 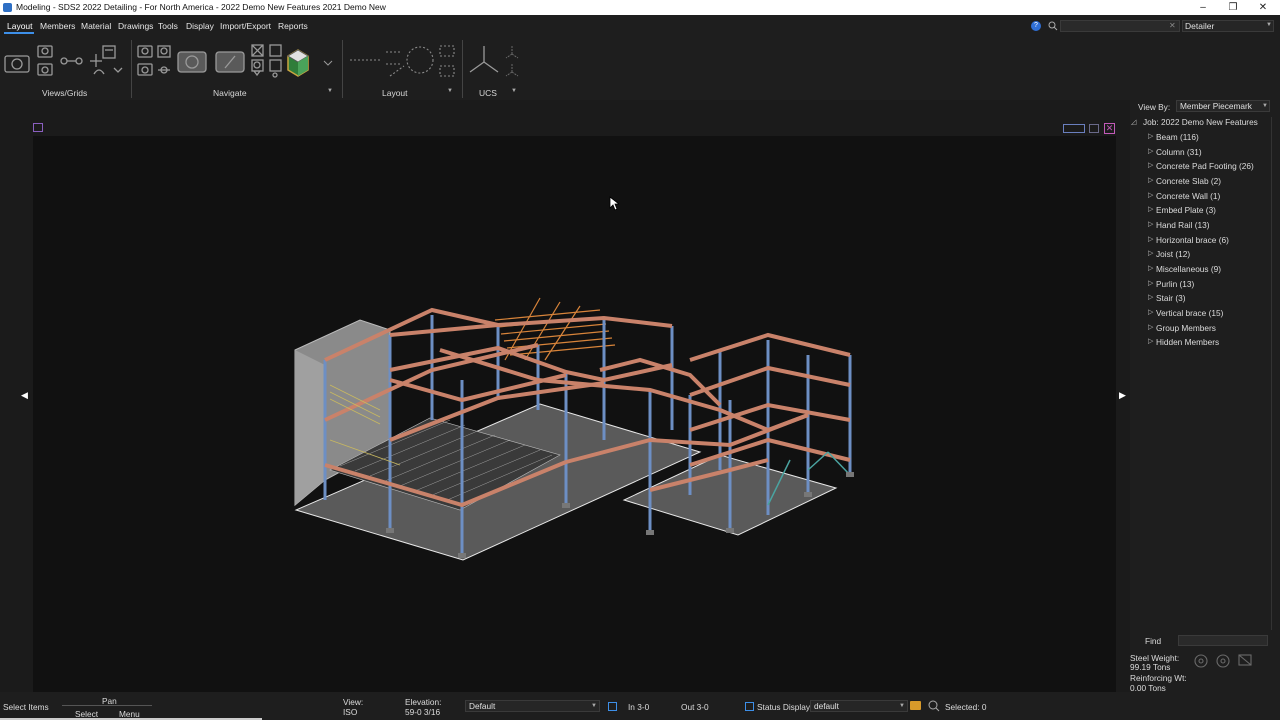 I want to click on menu-display: Display, so click(x=200, y=26).